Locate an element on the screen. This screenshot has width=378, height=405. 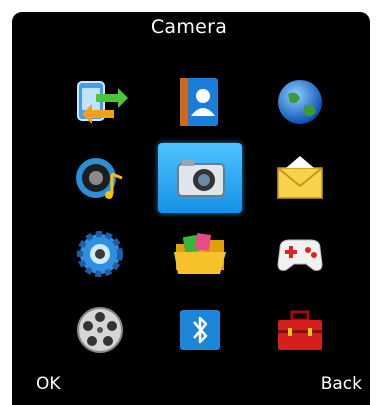
gear-icon is located at coordinates (100, 254).